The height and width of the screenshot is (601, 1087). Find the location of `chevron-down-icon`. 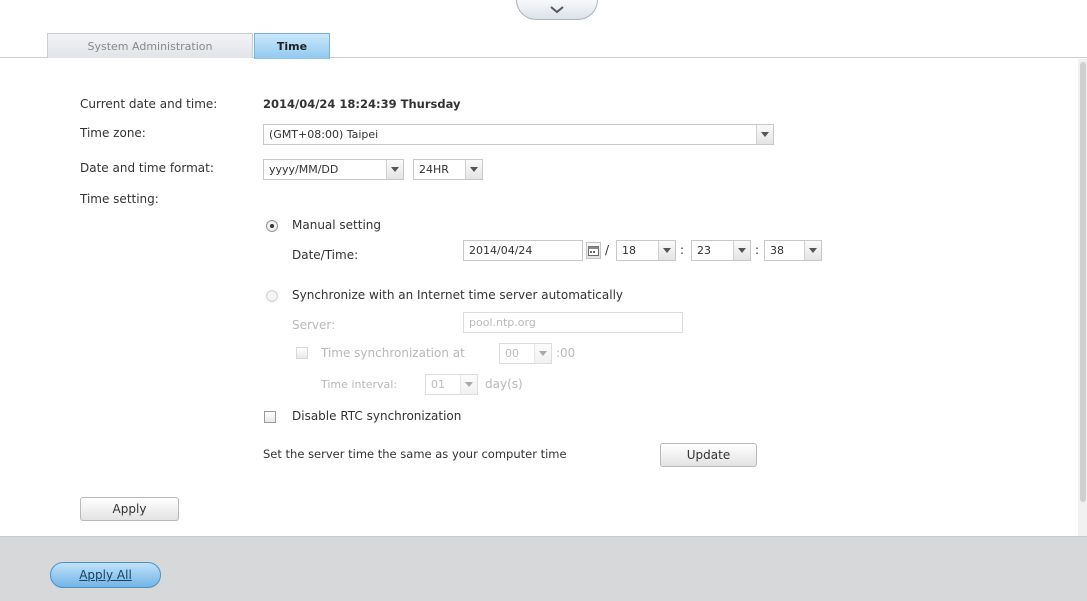

chevron-down-icon is located at coordinates (557, 9).